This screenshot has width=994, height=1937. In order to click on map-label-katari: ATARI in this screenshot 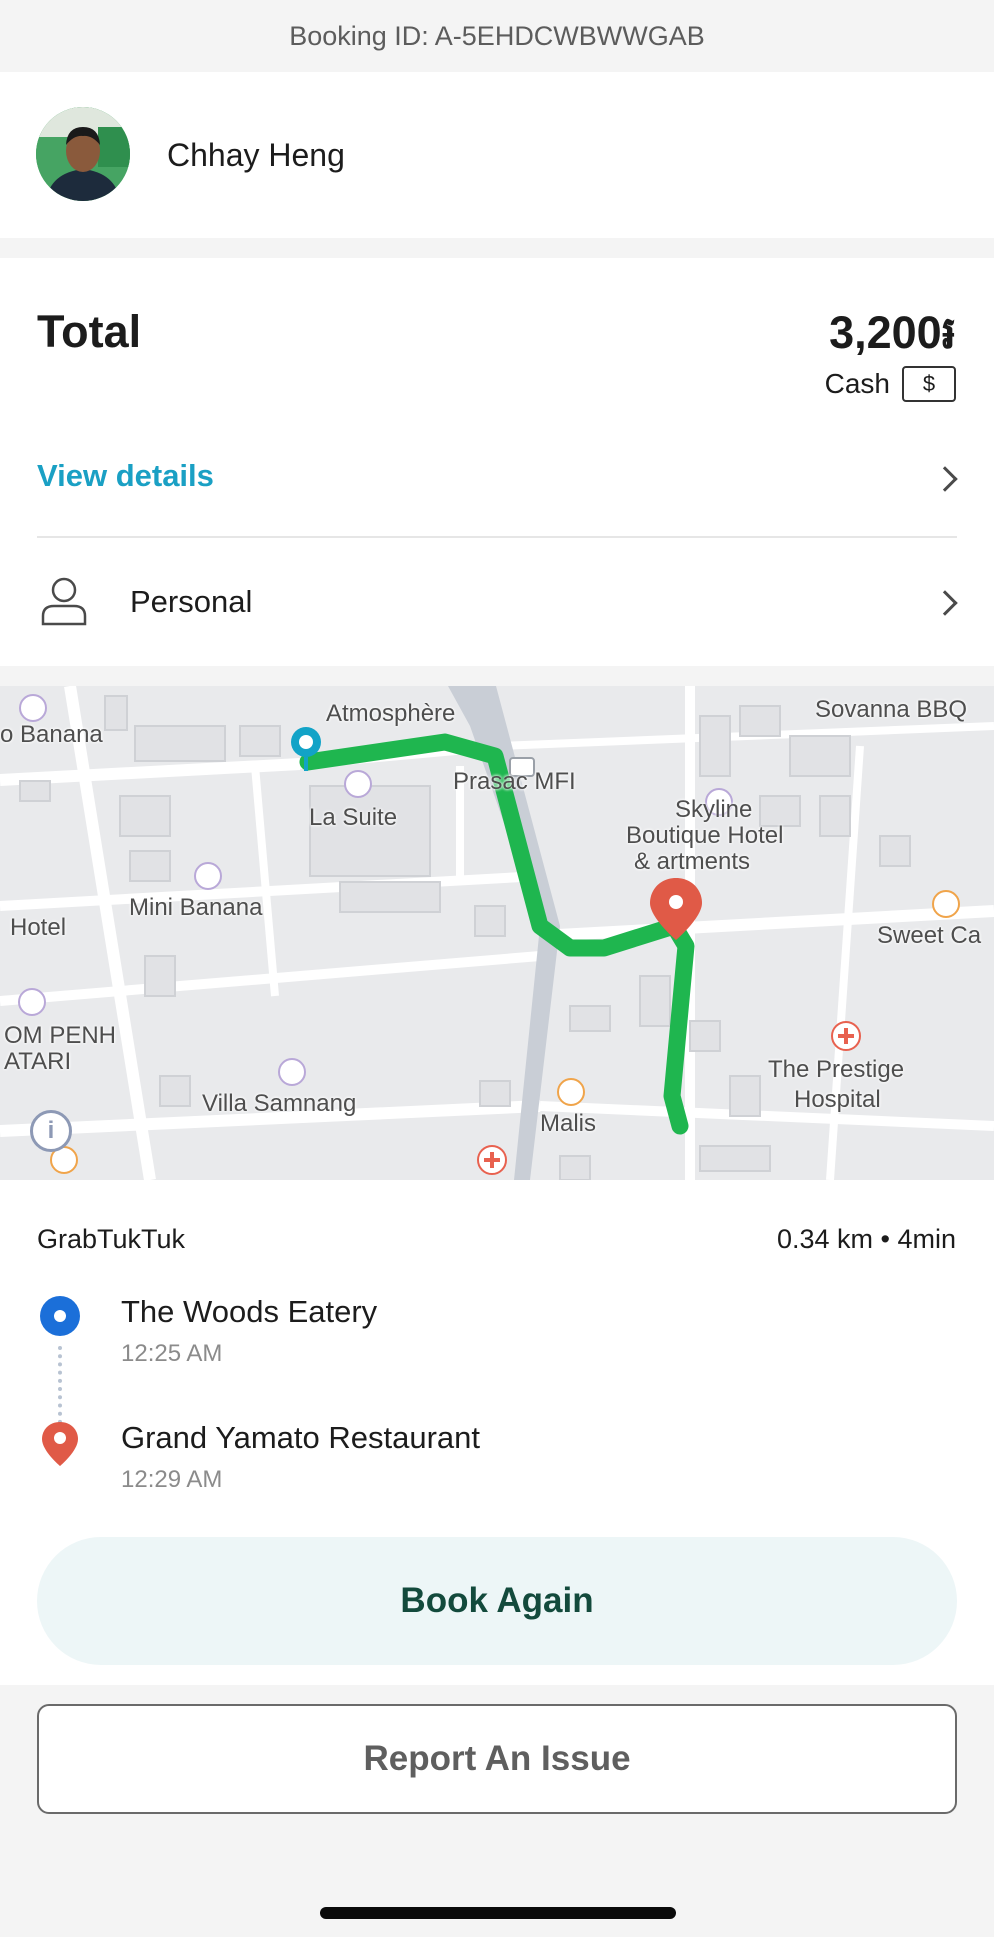, I will do `click(38, 1061)`.